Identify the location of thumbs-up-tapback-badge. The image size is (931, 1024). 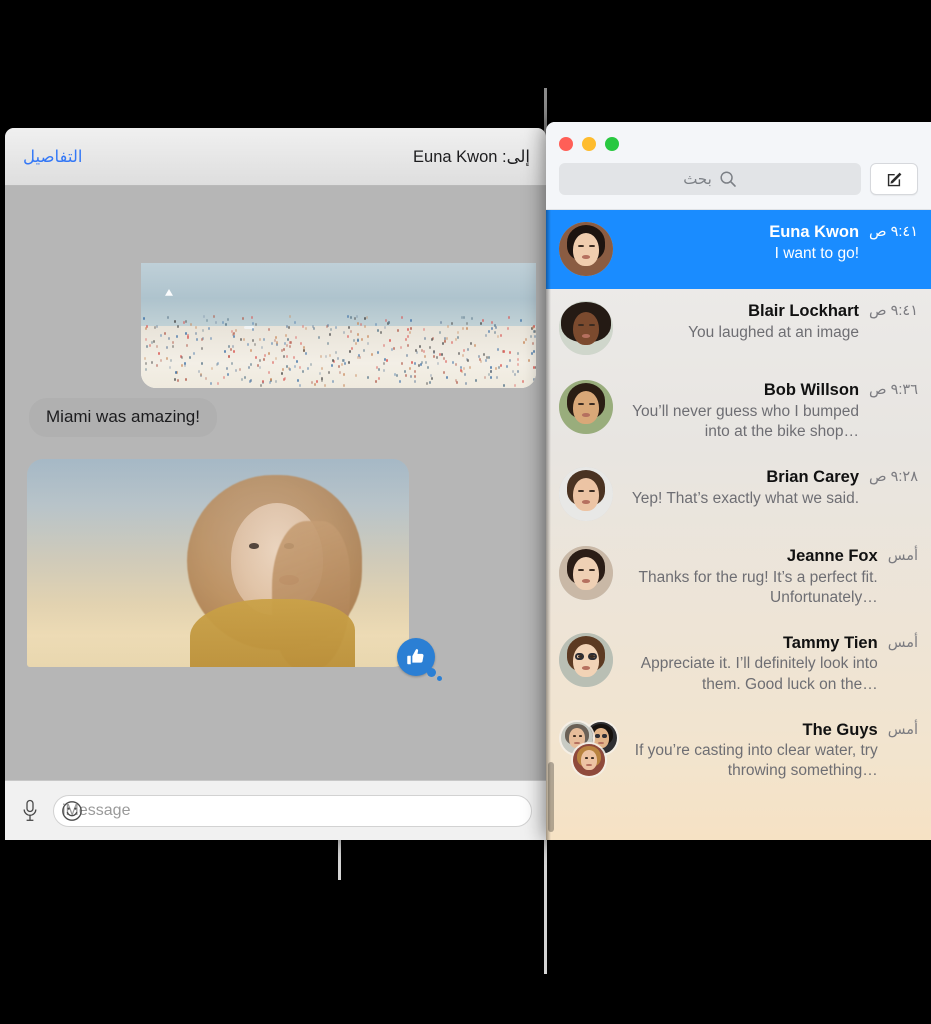
(419, 659).